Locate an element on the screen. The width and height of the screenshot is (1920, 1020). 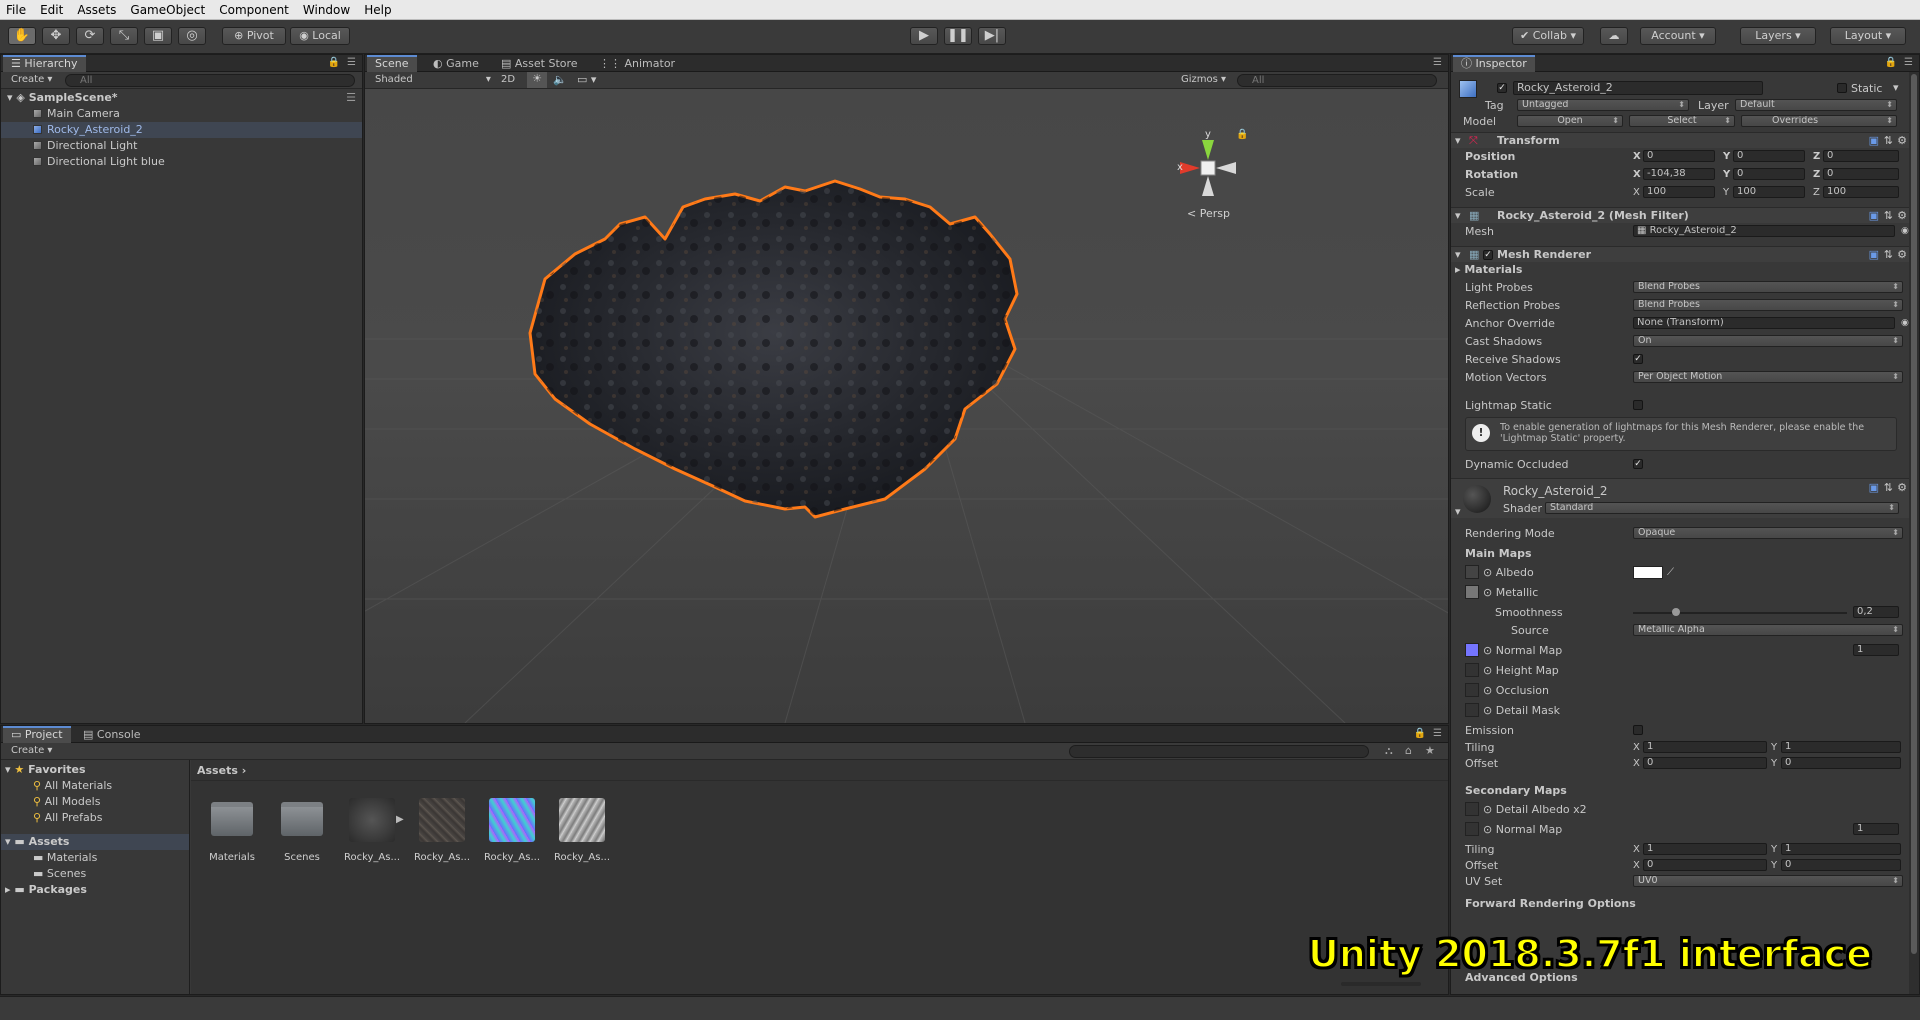
tag-dropdown: Untagged is located at coordinates (1603, 105).